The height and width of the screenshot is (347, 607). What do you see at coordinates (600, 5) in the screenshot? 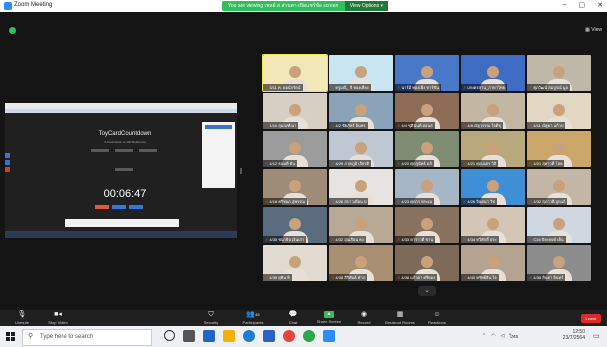
I see `close-button: ✕` at bounding box center [600, 5].